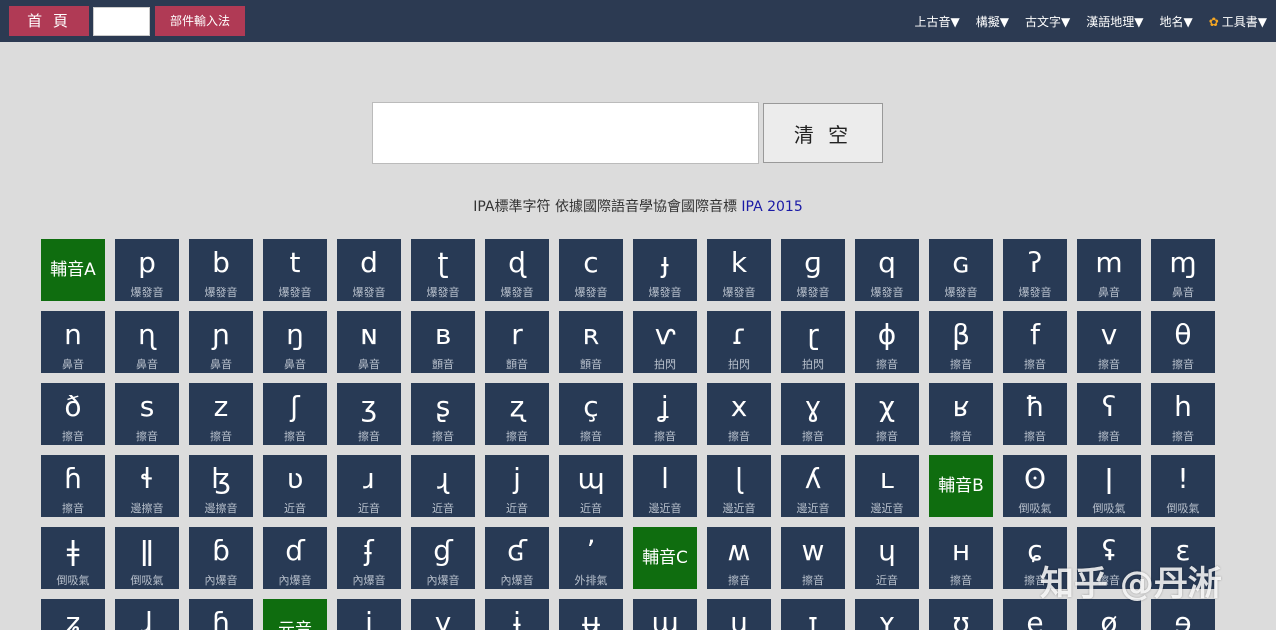  What do you see at coordinates (665, 342) in the screenshot?
I see `ipa-symbol-tile: ⱱ 拍閃` at bounding box center [665, 342].